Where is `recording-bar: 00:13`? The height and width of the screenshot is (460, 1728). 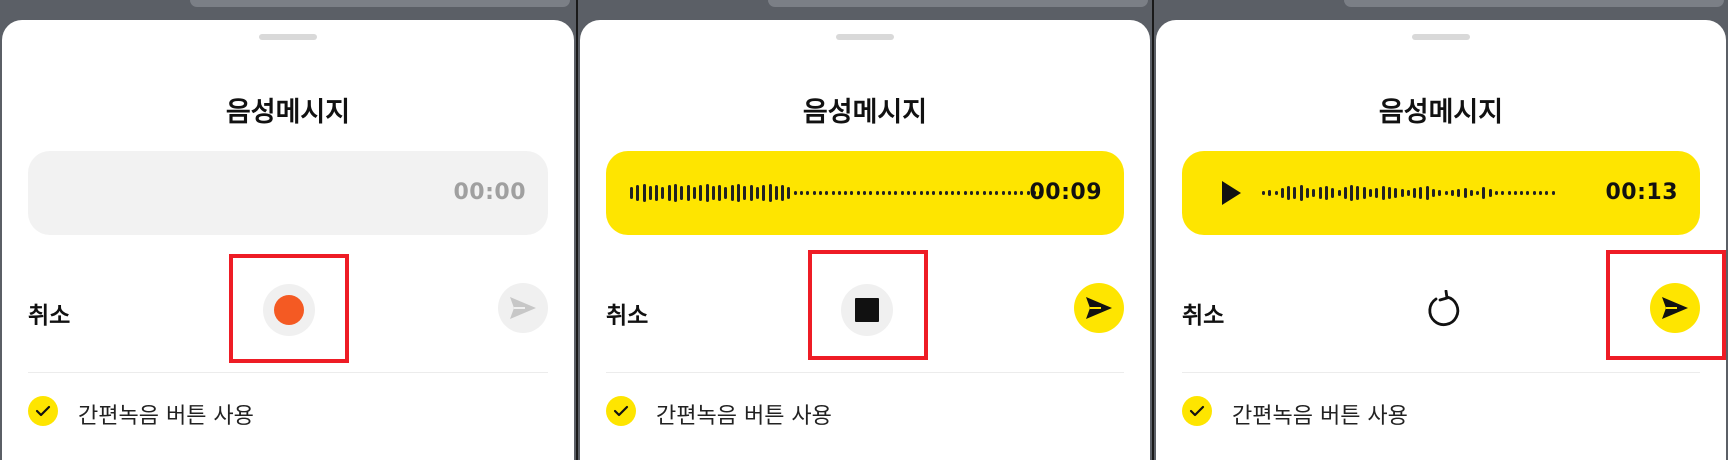 recording-bar: 00:13 is located at coordinates (1441, 193).